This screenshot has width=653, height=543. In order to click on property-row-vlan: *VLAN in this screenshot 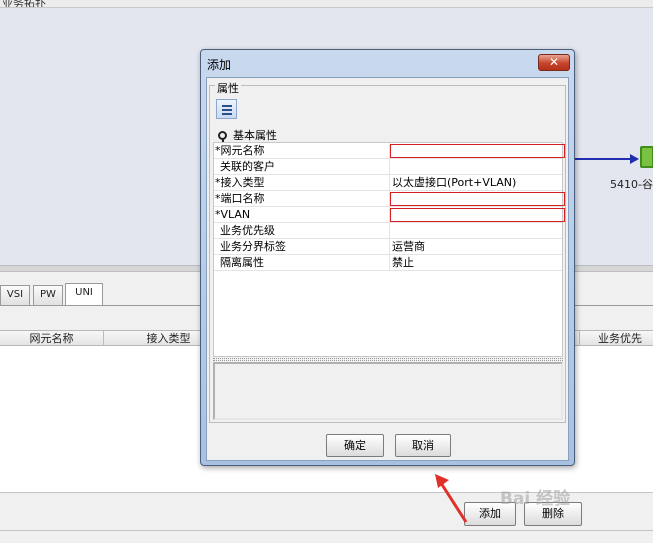, I will do `click(389, 215)`.